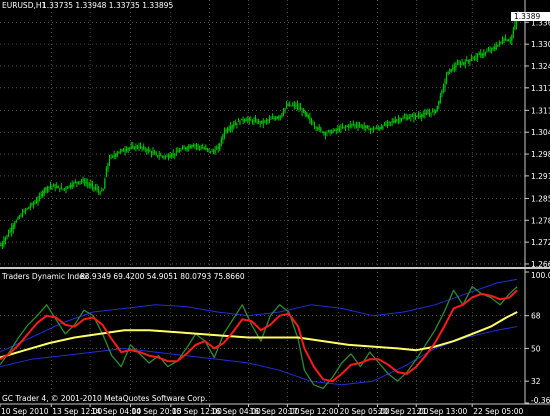 Image resolution: width=550 pixels, height=416 pixels. Describe the element at coordinates (540, 198) in the screenshot. I see `price-tick-label: 1.2853` at that location.